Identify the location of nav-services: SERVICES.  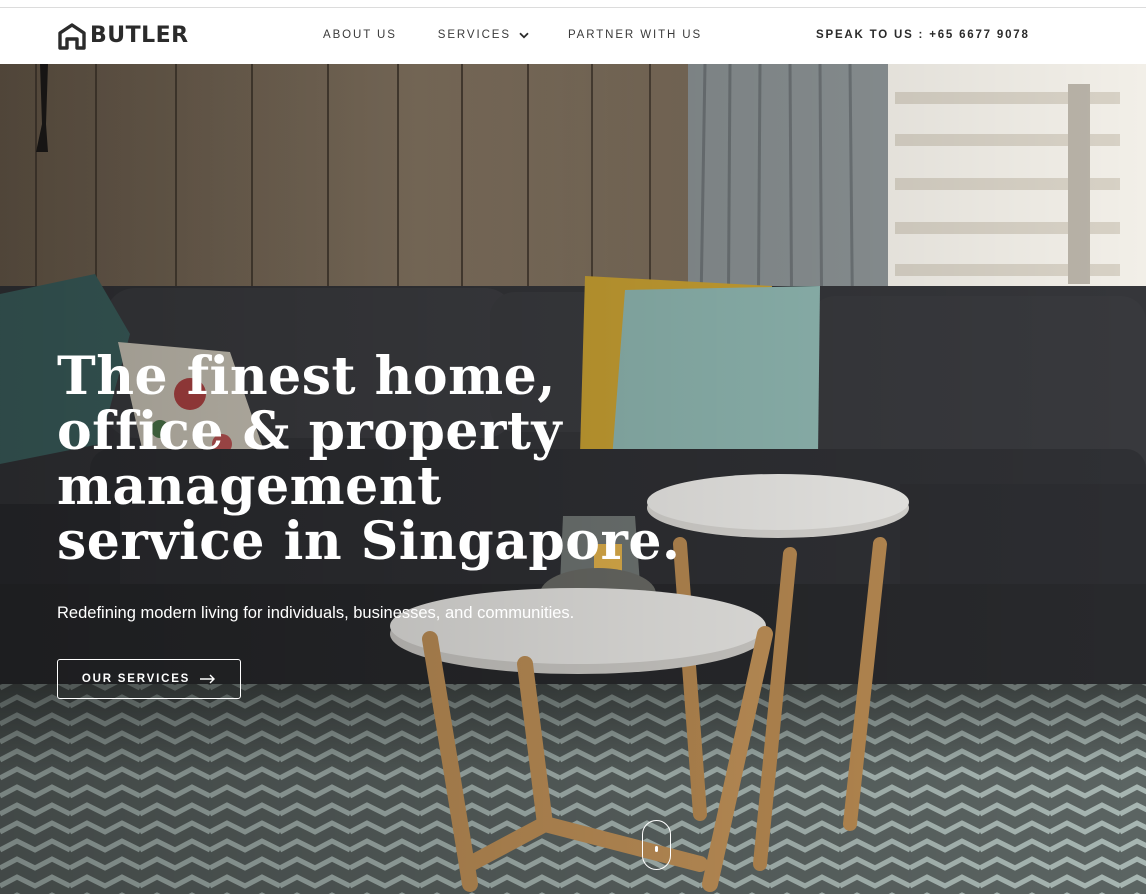
(483, 35).